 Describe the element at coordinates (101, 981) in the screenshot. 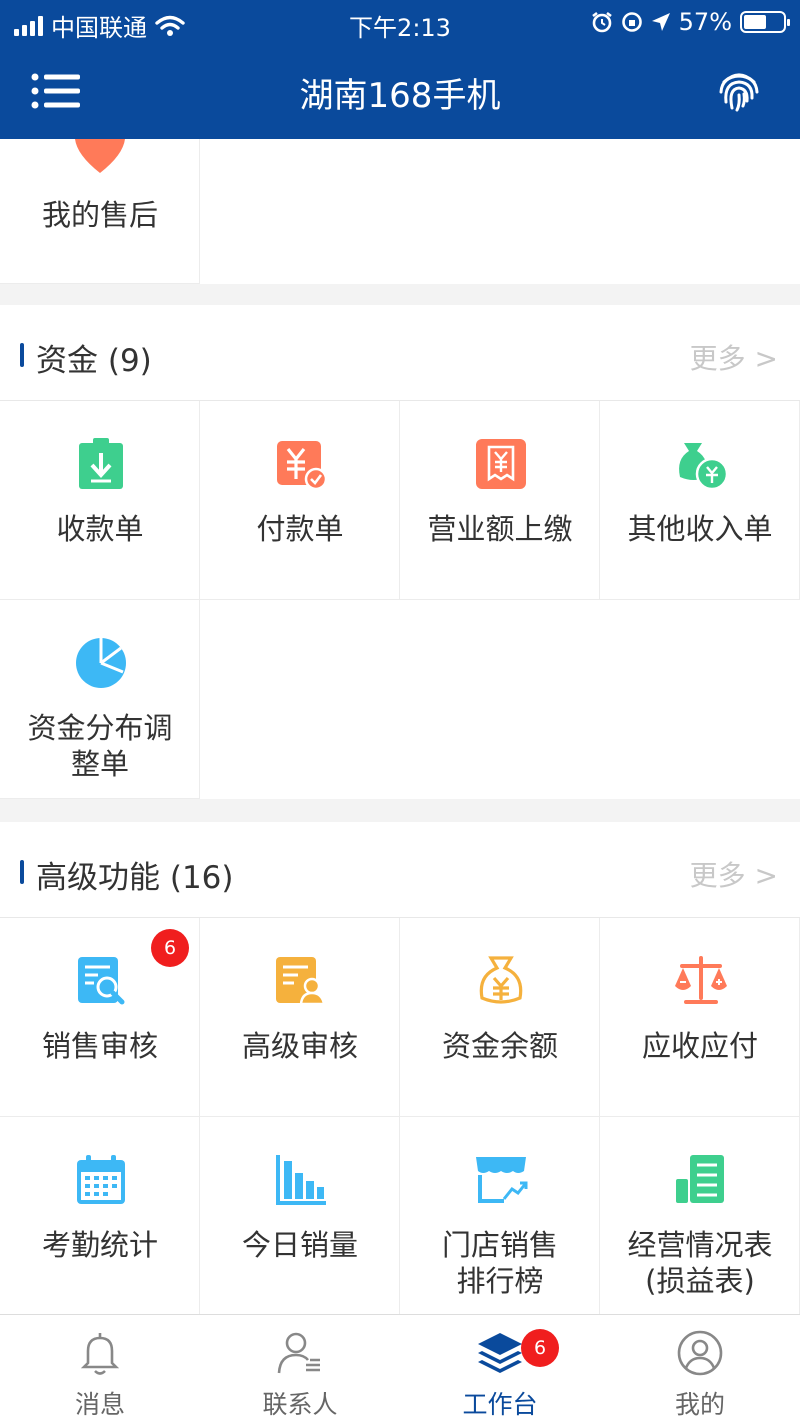

I see `doc-search-icon` at that location.